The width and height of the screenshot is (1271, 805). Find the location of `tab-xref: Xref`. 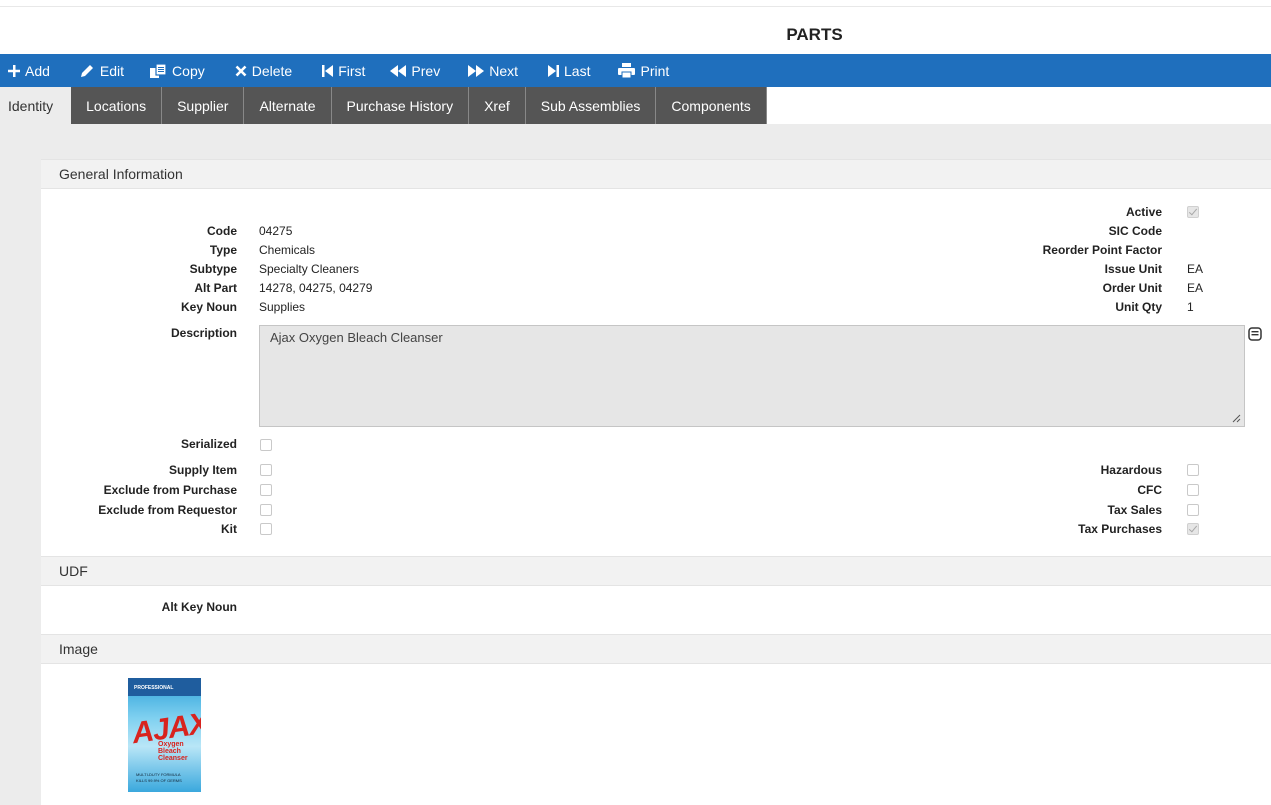

tab-xref: Xref is located at coordinates (497, 105).